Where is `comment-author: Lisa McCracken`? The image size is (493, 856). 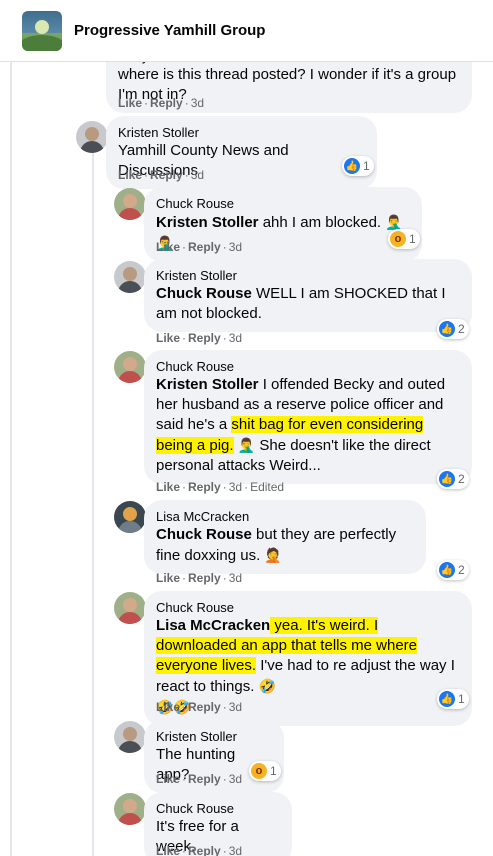
comment-author: Lisa McCracken is located at coordinates (285, 516).